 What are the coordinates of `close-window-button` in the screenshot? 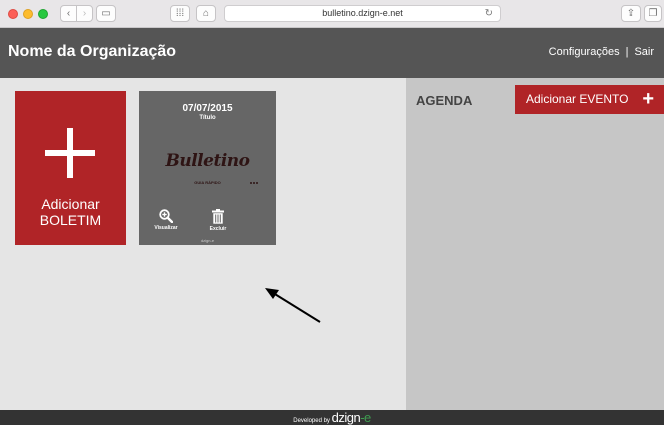 It's located at (13, 14).